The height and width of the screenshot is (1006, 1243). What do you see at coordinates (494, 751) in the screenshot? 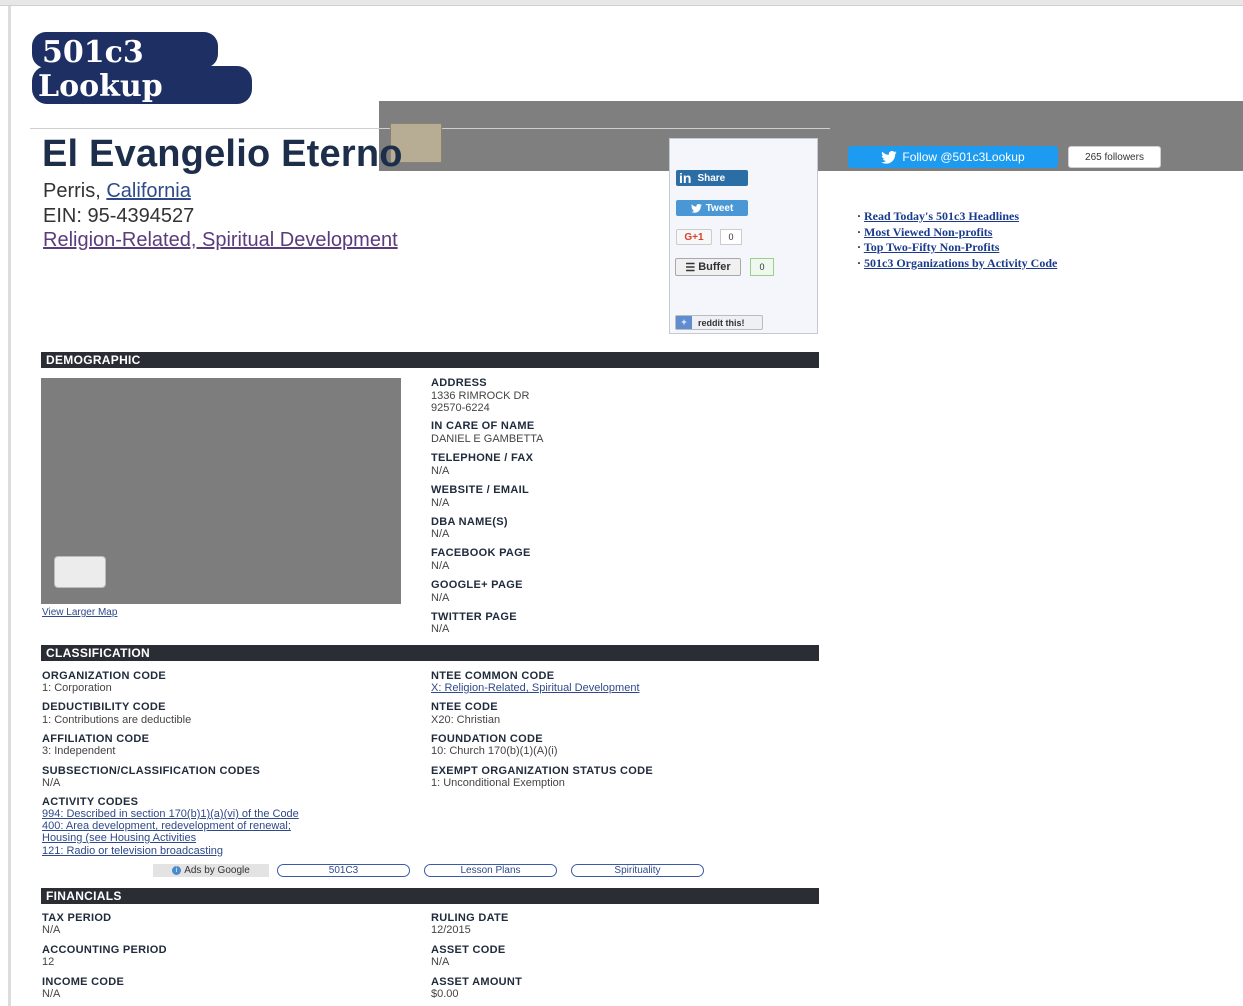
I see `foundation-code-value: 10: Church 170(b)(1)(A)(i)` at bounding box center [494, 751].